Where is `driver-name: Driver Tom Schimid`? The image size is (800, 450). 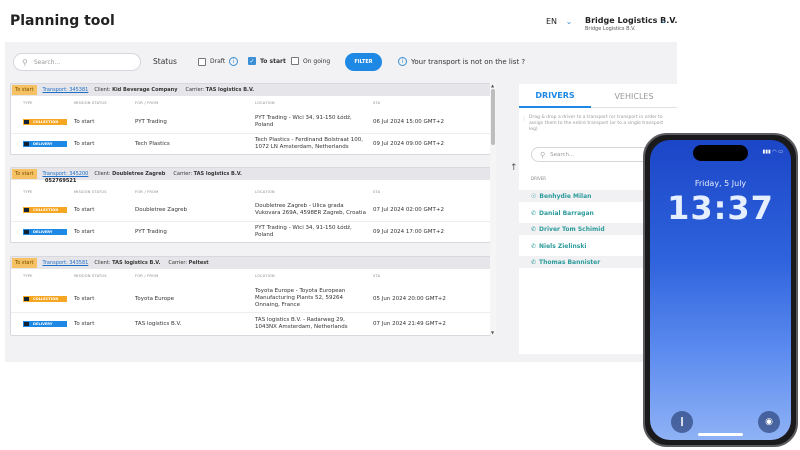
driver-name: Driver Tom Schimid is located at coordinates (572, 229).